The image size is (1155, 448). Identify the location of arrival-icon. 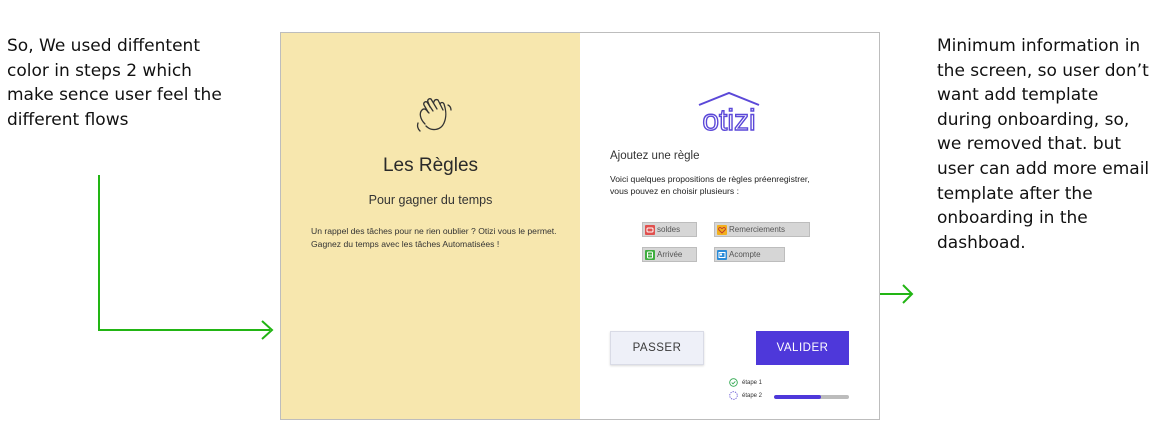
(650, 254).